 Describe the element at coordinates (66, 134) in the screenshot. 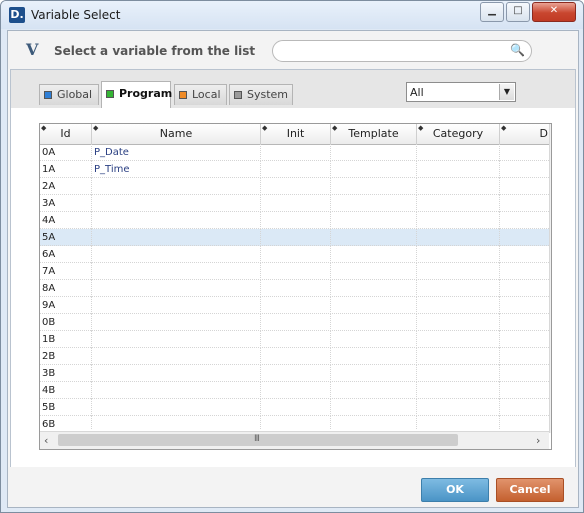

I see `column-header-id: ◆ Id` at that location.